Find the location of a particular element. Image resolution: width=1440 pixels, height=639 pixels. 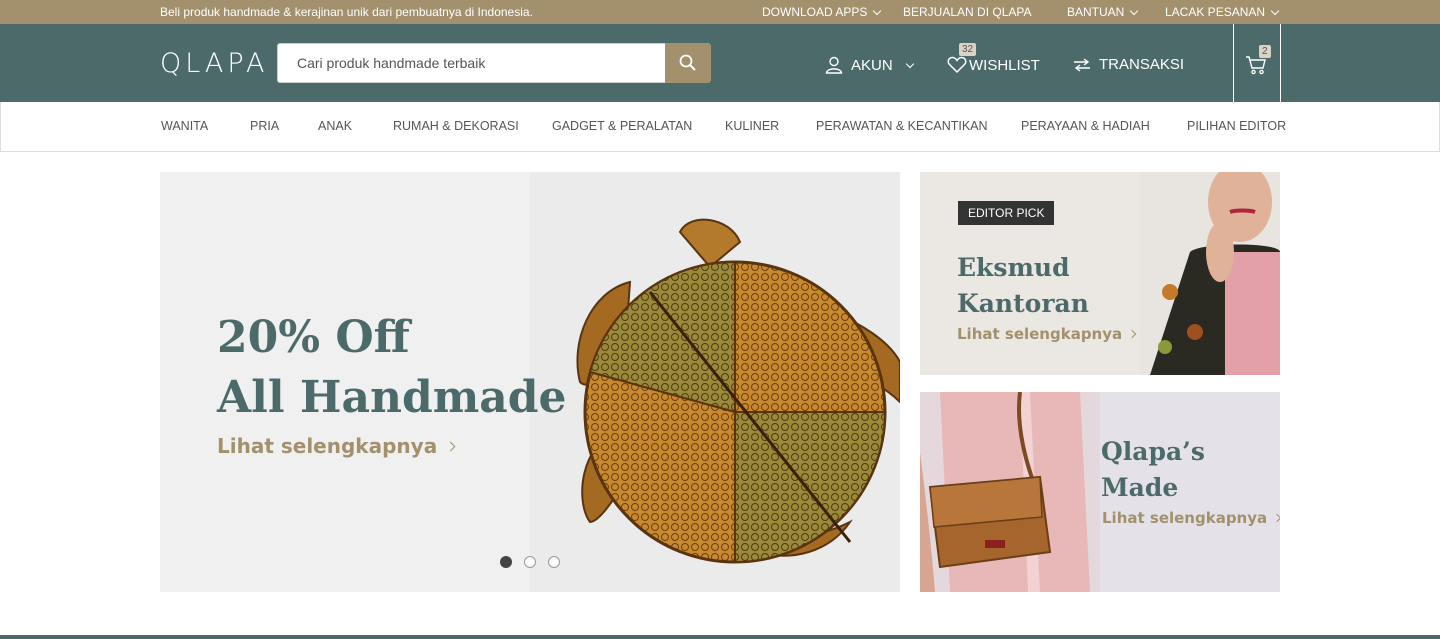

sell-on-qlapa-link: BERJUALAN DI QLAPA is located at coordinates (967, 12).